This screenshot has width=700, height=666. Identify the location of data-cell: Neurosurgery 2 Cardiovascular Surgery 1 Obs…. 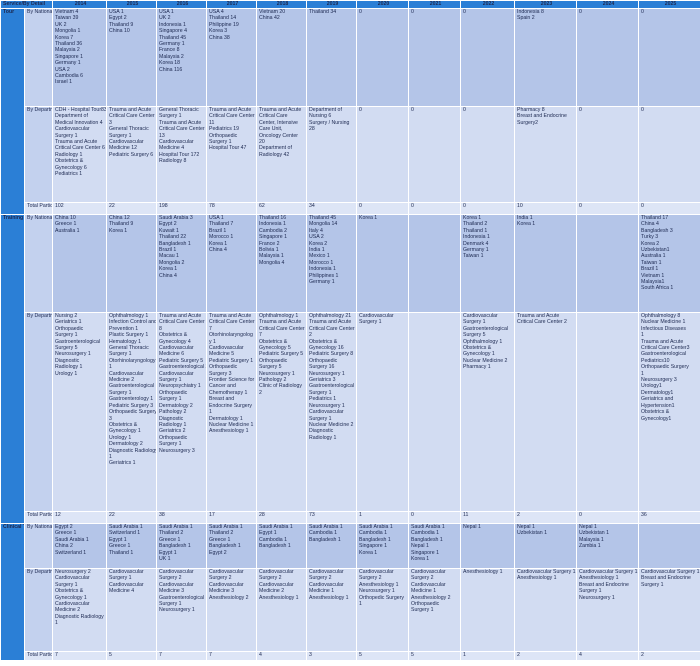
(80, 610).